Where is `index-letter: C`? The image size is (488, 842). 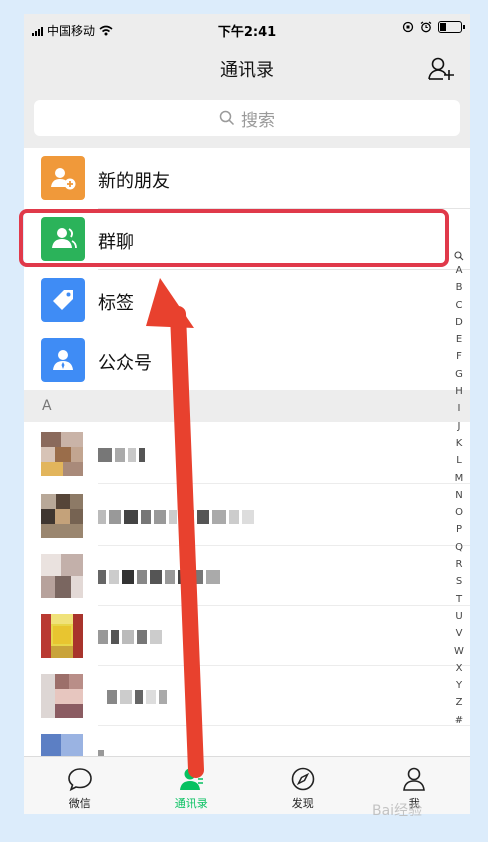 index-letter: C is located at coordinates (459, 305).